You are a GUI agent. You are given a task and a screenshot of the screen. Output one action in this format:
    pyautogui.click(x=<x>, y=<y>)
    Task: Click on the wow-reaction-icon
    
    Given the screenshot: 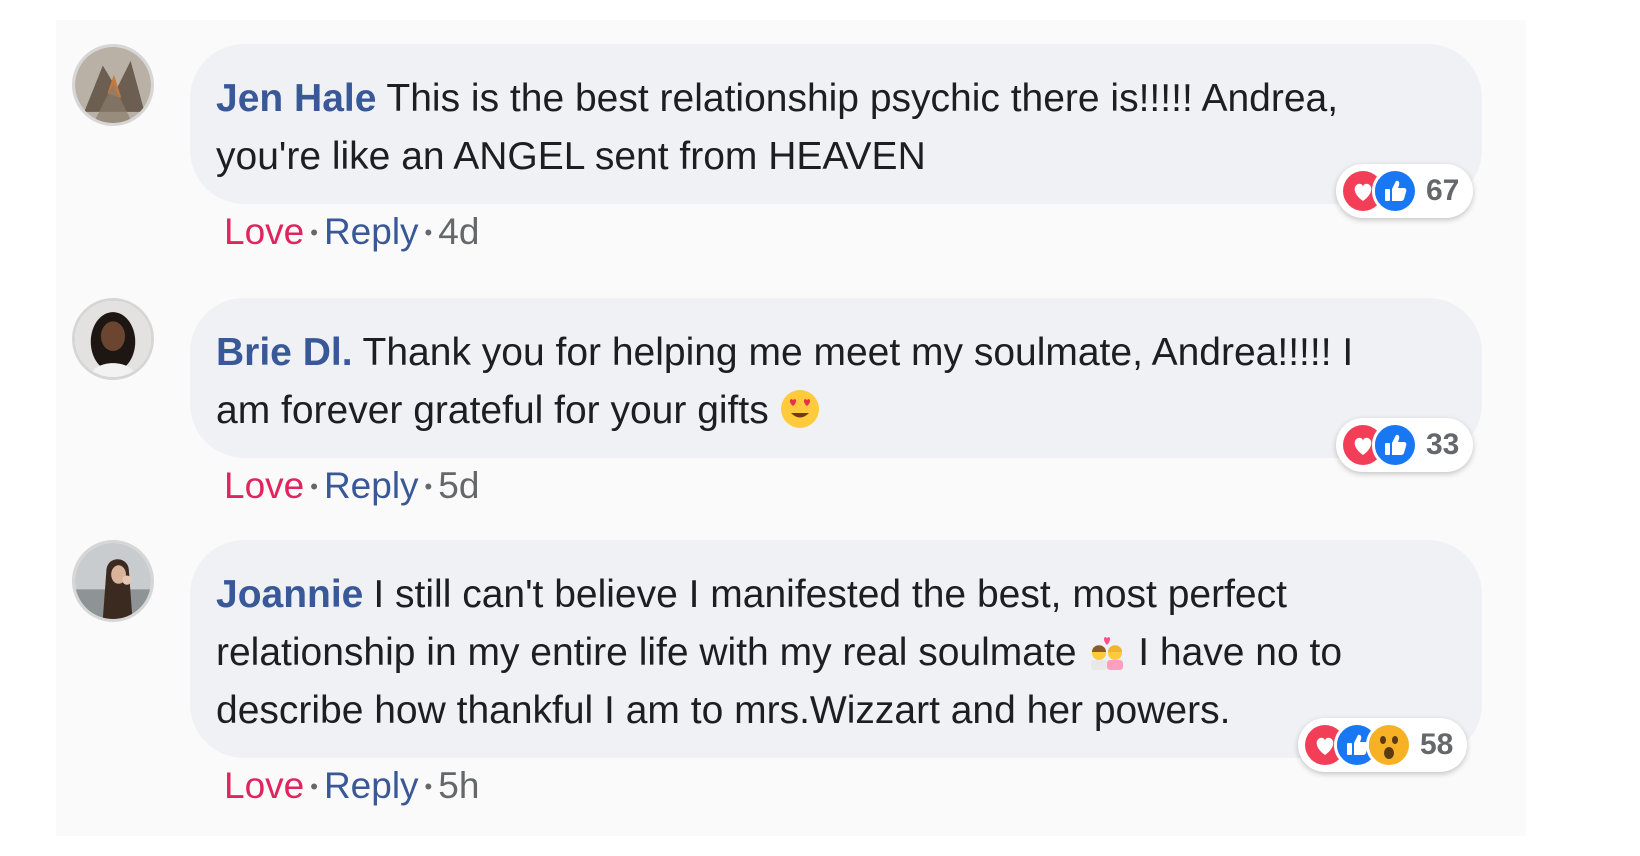 What is the action you would take?
    pyautogui.click(x=1389, y=745)
    